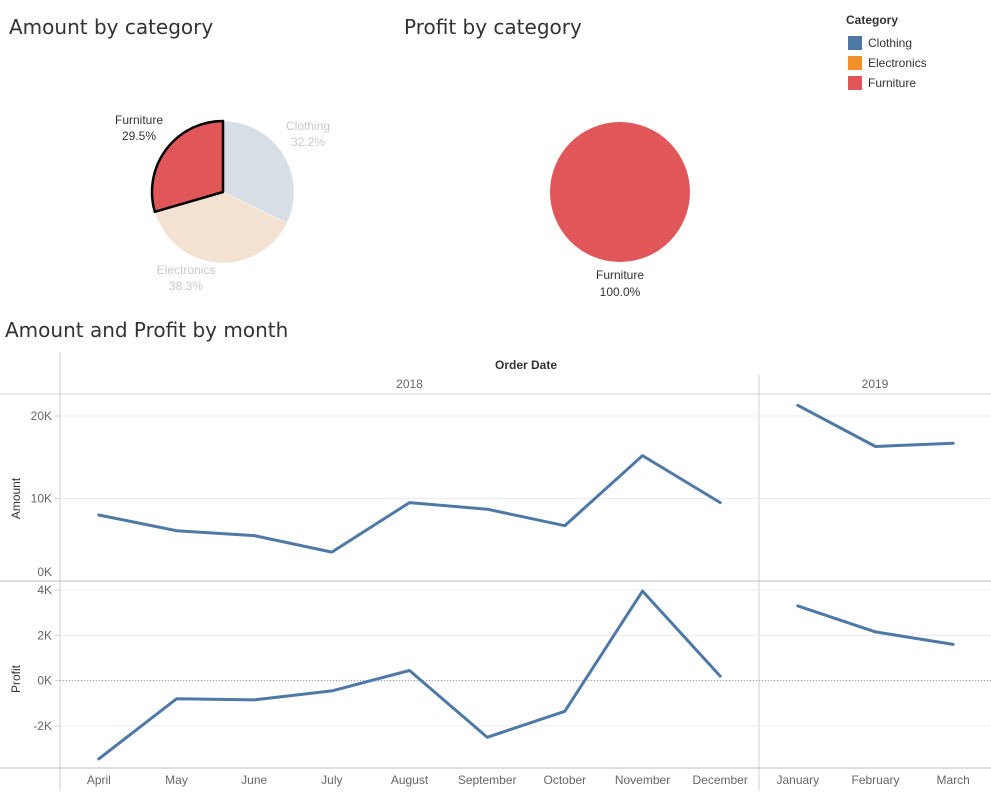 The width and height of the screenshot is (991, 796). I want to click on year-label-2019: 2019, so click(875, 384).